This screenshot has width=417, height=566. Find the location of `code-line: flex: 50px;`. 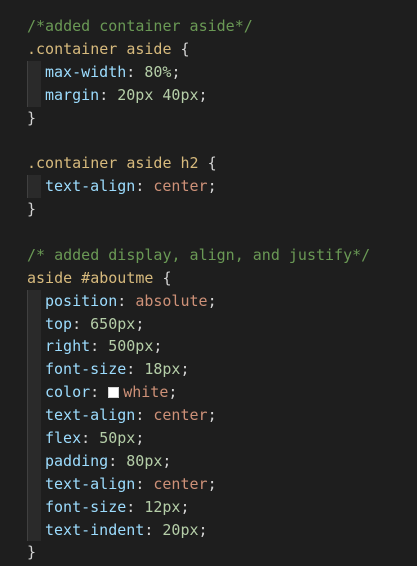

code-line: flex: 50px; is located at coordinates (208, 438).